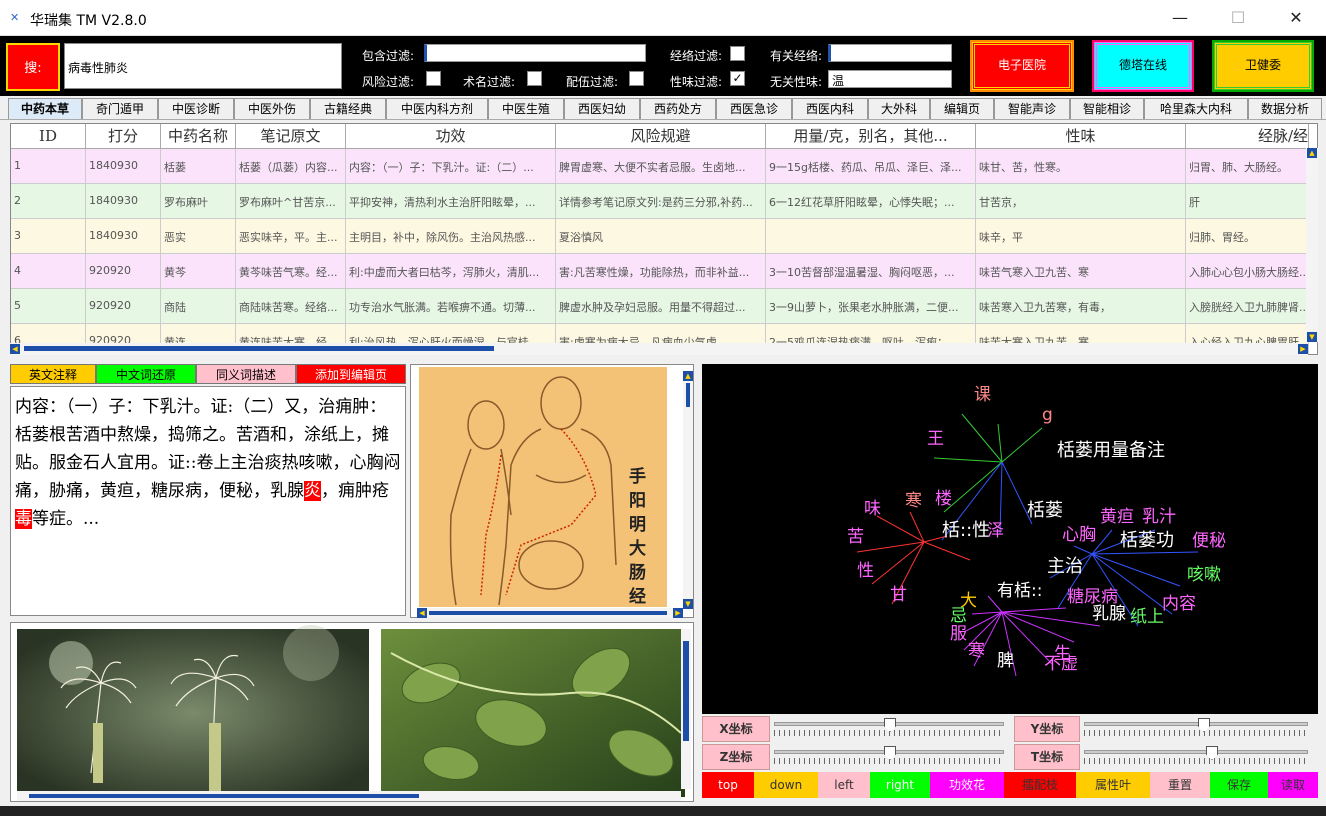 Image resolution: width=1326 pixels, height=816 pixels. Describe the element at coordinates (1238, 18) in the screenshot. I see `maximize-button: ☐` at that location.